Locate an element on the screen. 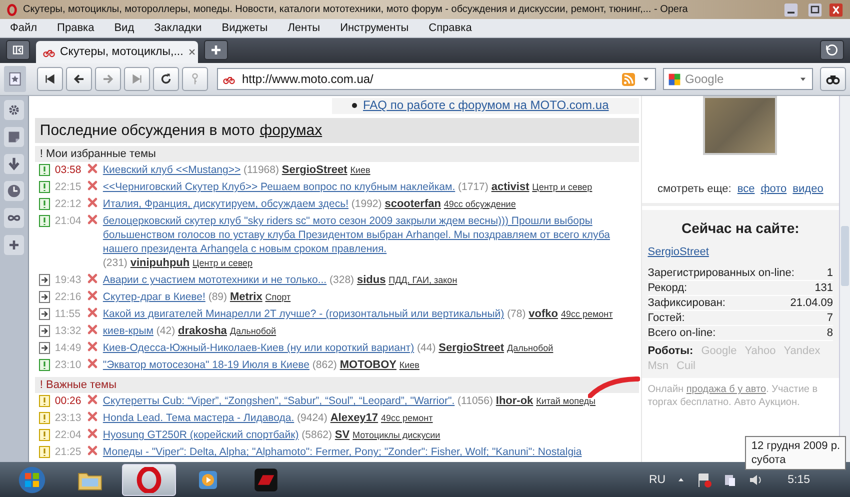 This screenshot has height=497, width=850. author-link: scooterfan is located at coordinates (412, 204).